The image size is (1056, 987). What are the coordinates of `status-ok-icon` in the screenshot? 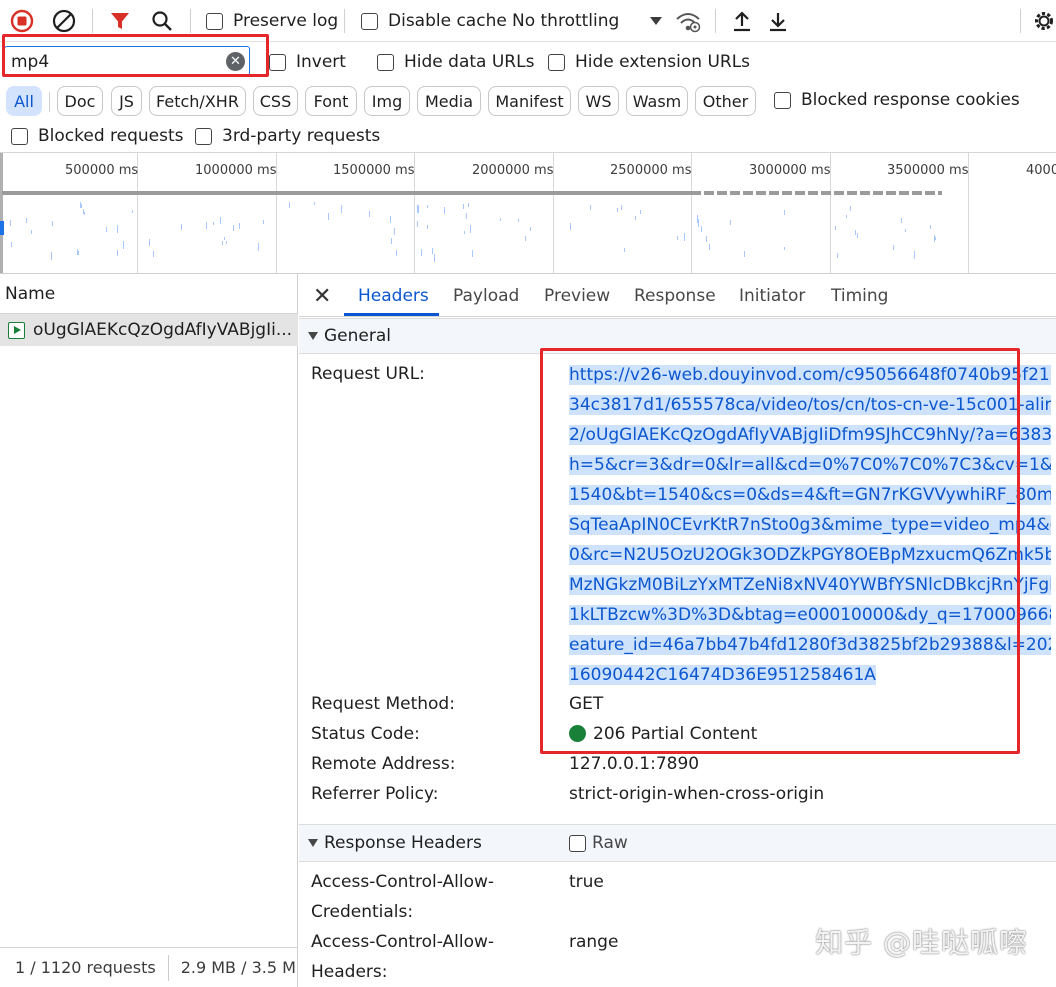 It's located at (577, 733).